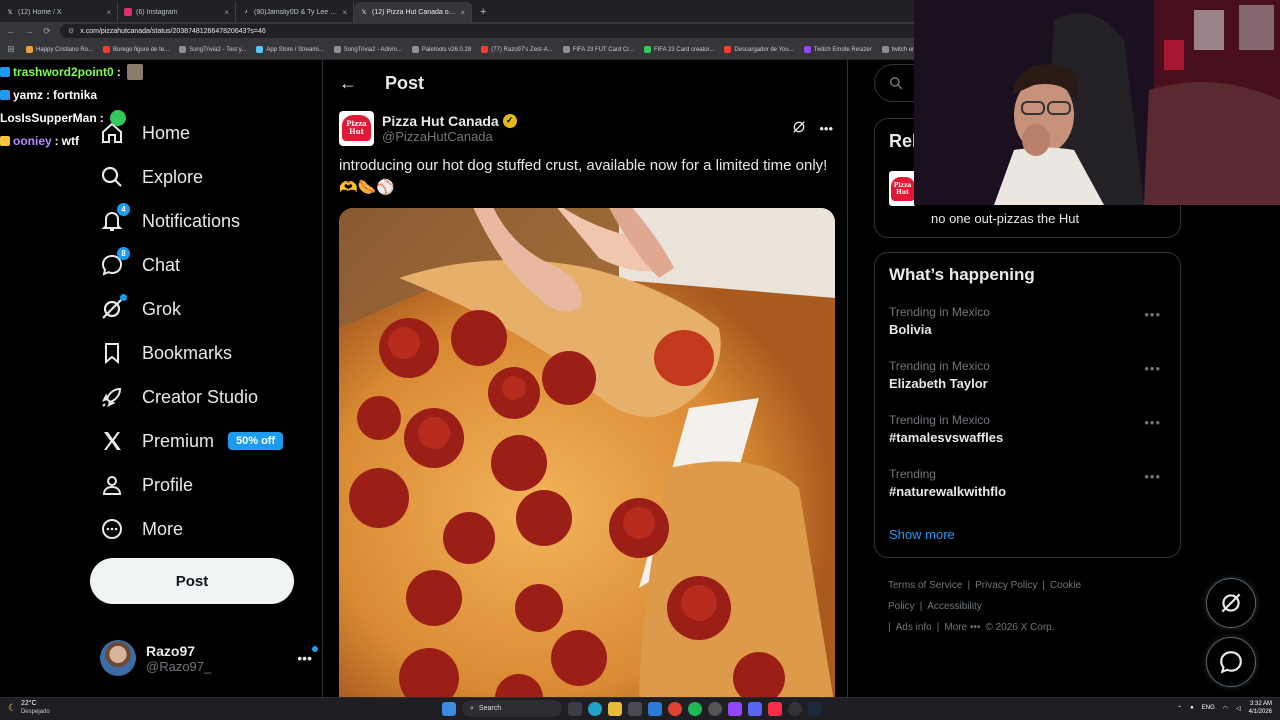  What do you see at coordinates (925, 585) in the screenshot?
I see `footer-link: Terms of Service` at bounding box center [925, 585].